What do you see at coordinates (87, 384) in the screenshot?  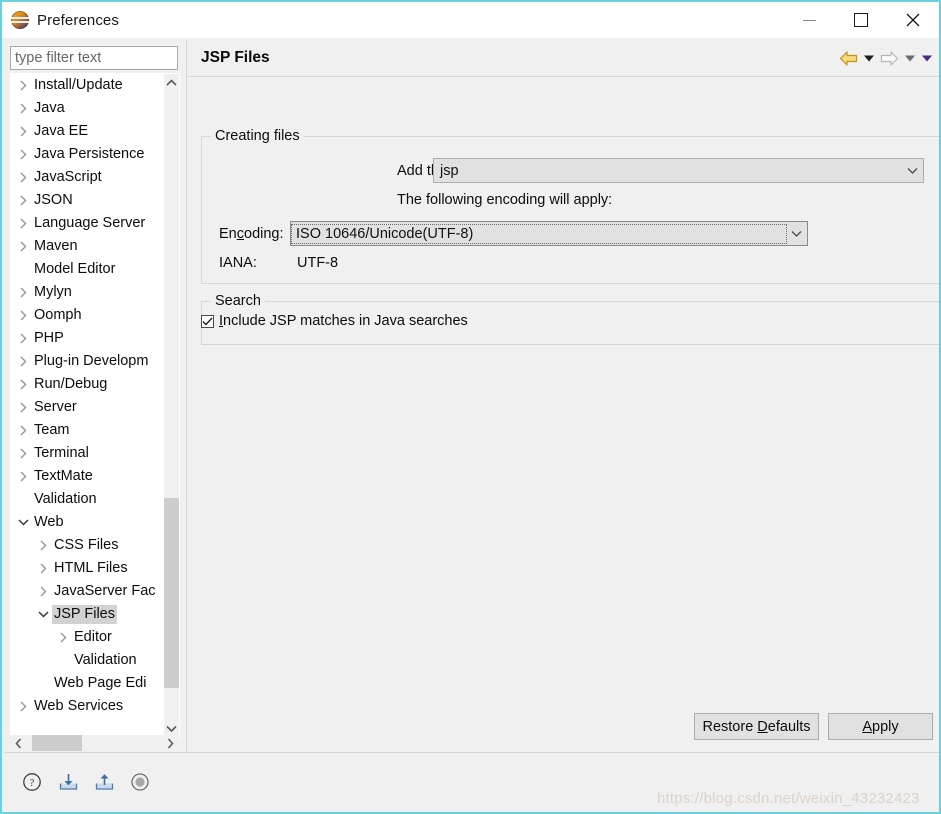 I see `sidebar-item-run-debug: Run/Debug` at bounding box center [87, 384].